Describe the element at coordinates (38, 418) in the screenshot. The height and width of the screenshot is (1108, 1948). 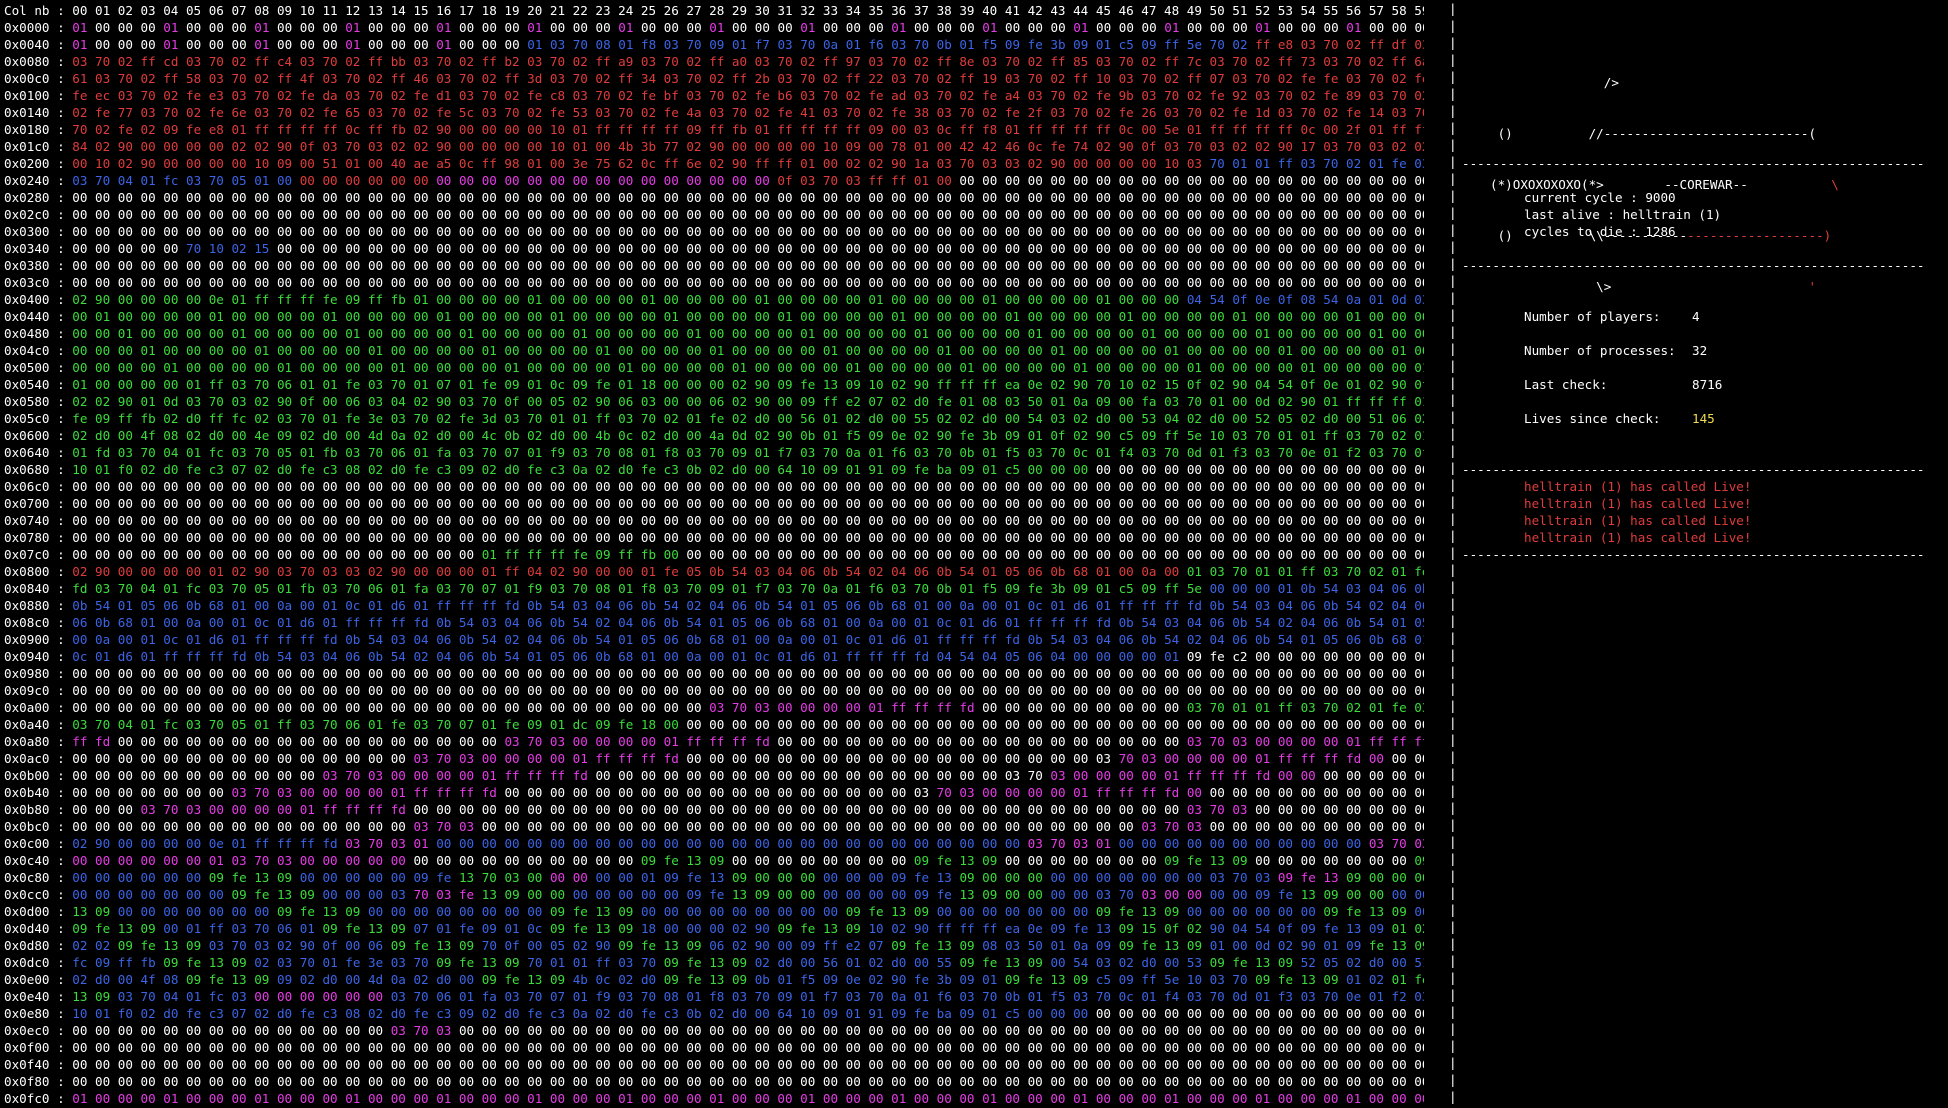
I see `row-address: 0x05c0 :` at that location.